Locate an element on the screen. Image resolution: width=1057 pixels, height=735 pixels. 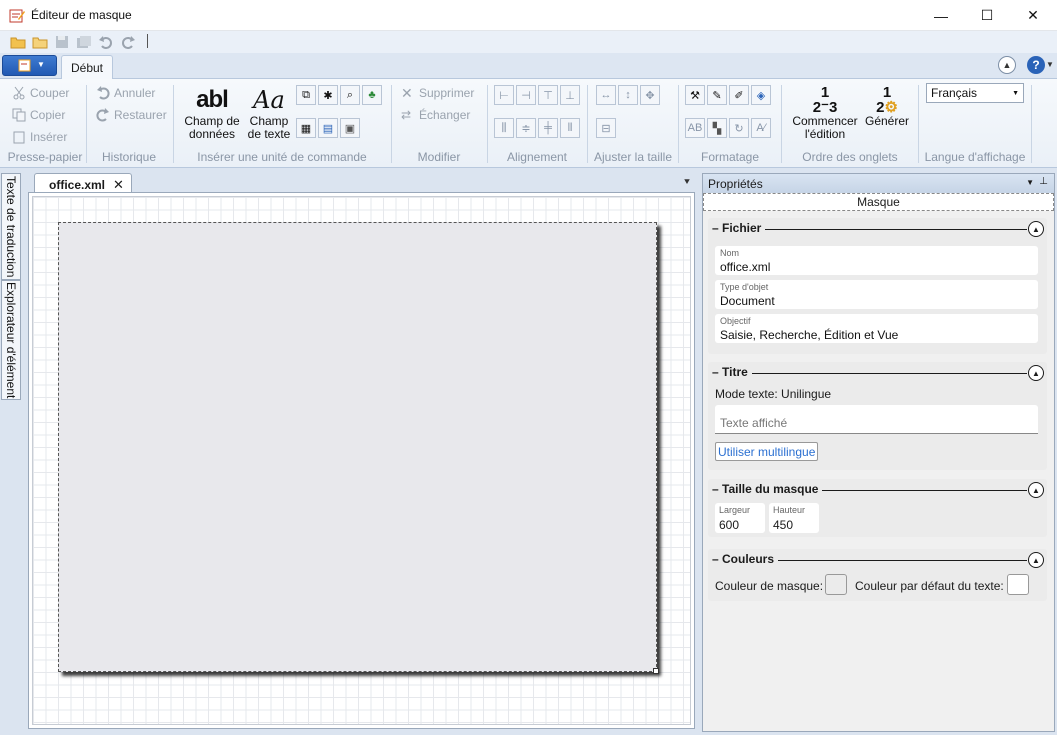
maximize-button: ☐ is located at coordinates (987, 15).